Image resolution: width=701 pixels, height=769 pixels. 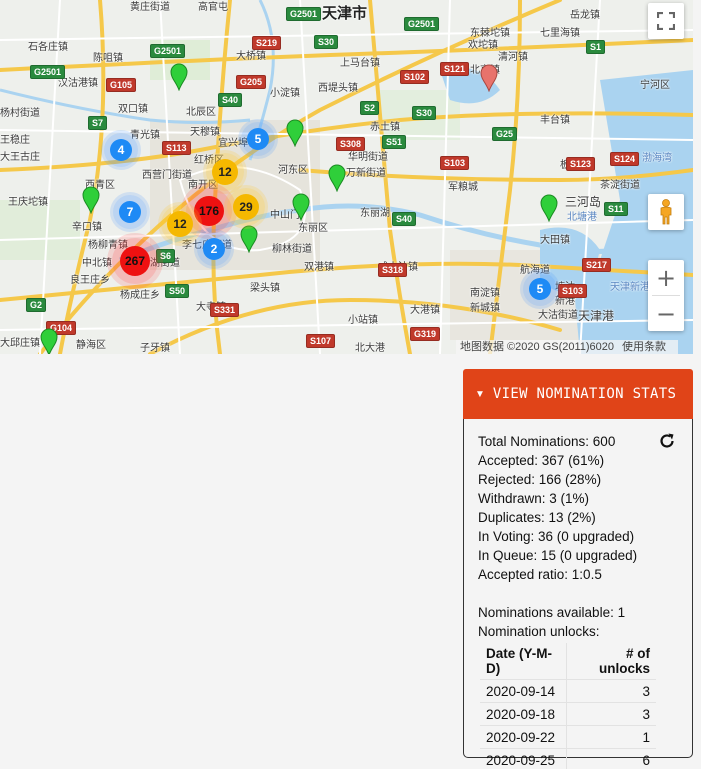 What do you see at coordinates (655, 85) in the screenshot?
I see `map-place-label: 宁河区` at bounding box center [655, 85].